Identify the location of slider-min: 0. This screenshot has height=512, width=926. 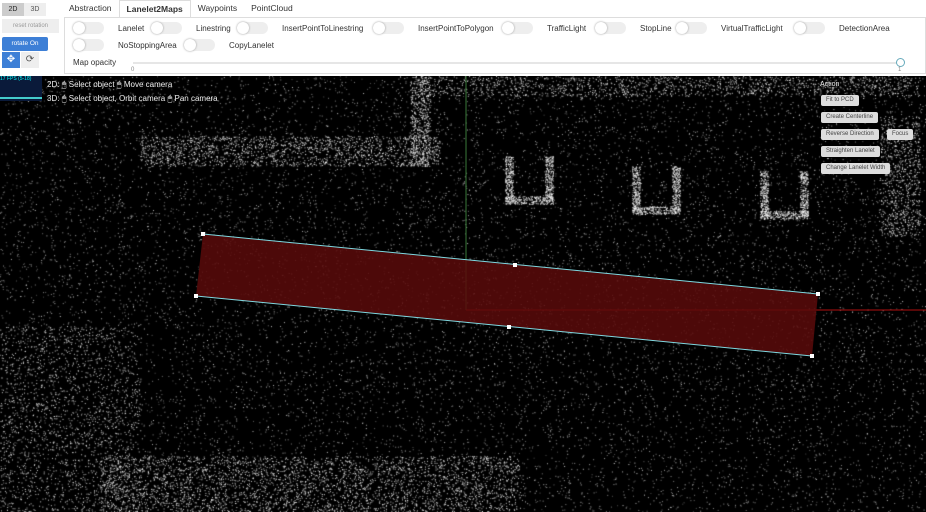
(133, 70).